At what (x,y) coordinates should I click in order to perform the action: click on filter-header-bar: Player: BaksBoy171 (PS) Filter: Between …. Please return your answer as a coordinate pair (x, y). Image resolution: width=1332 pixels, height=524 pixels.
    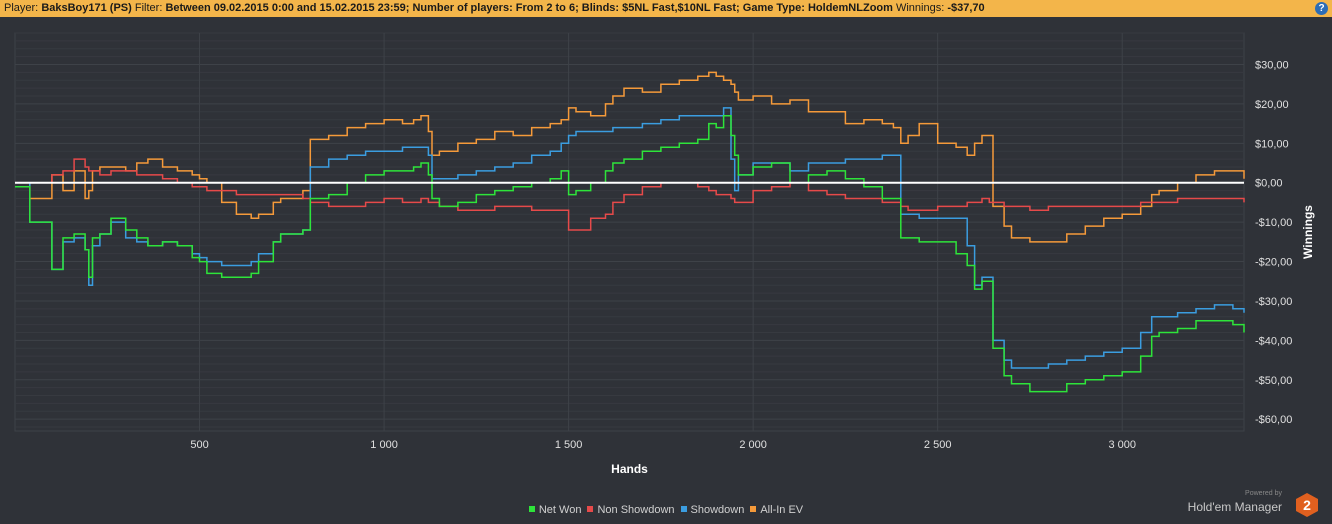
    Looking at the image, I should click on (666, 8).